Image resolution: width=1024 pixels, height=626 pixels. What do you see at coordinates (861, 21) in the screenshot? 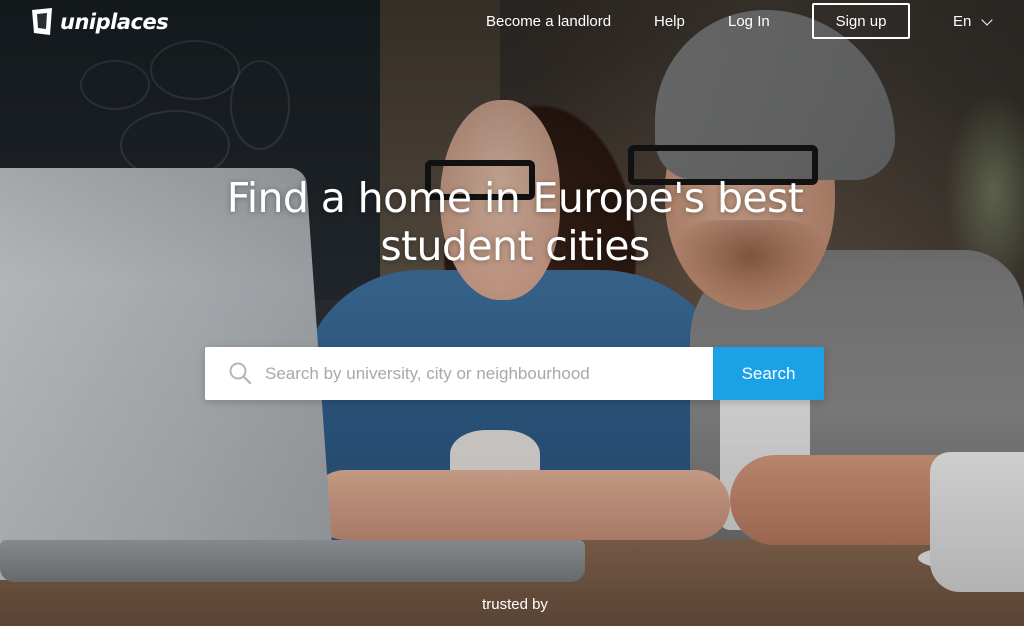
I see `signup-button: Sign up` at bounding box center [861, 21].